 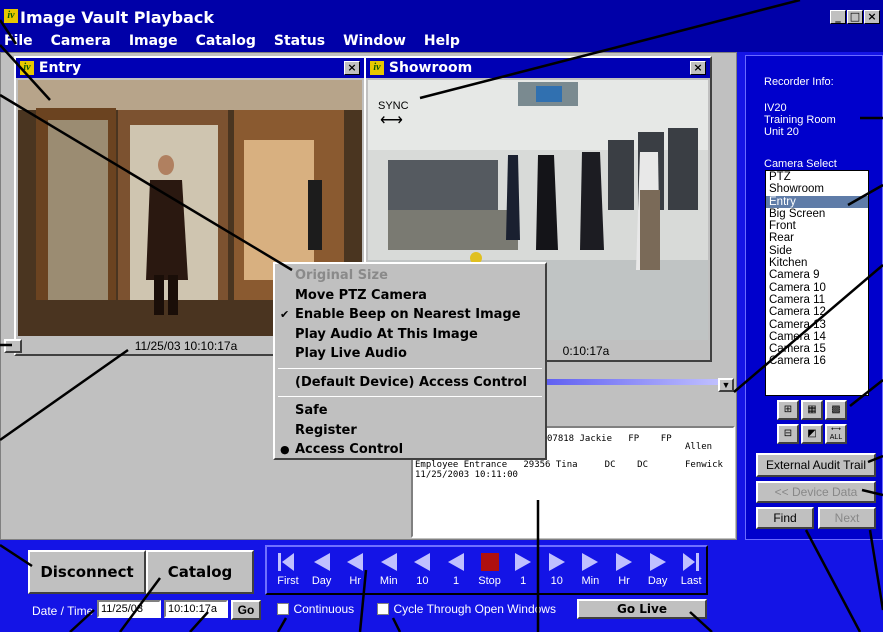 I want to click on step-forward-icon, so click(x=657, y=562).